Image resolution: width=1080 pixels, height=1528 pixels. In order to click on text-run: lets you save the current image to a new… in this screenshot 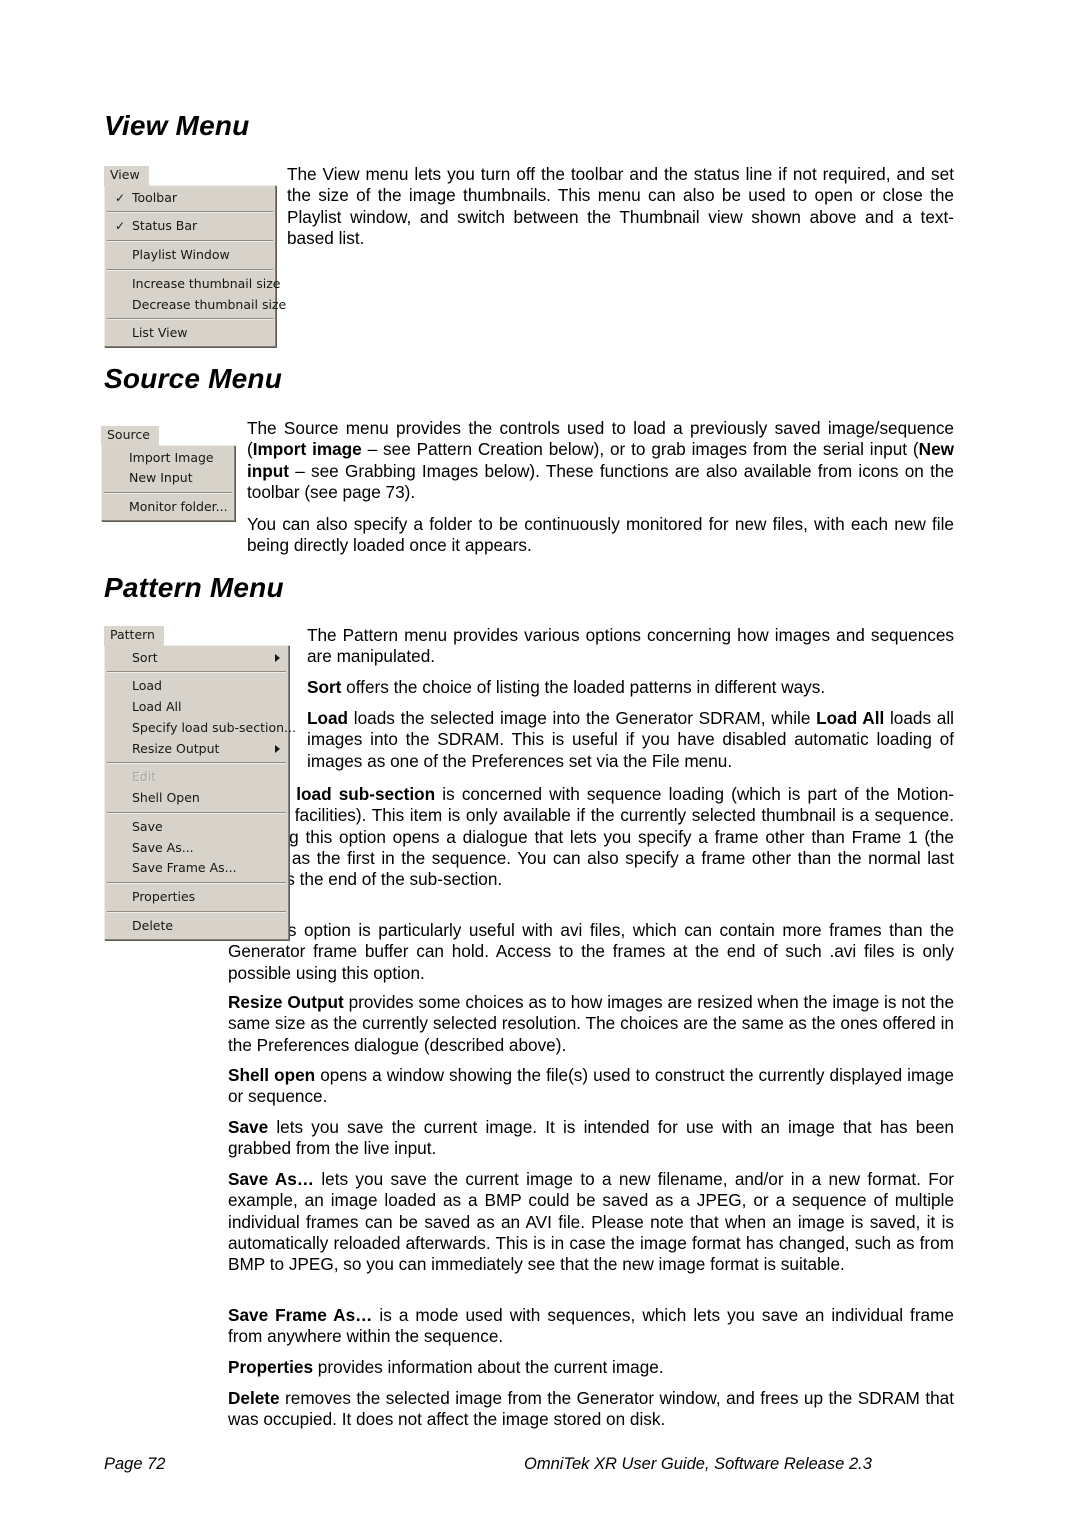, I will do `click(591, 1222)`.